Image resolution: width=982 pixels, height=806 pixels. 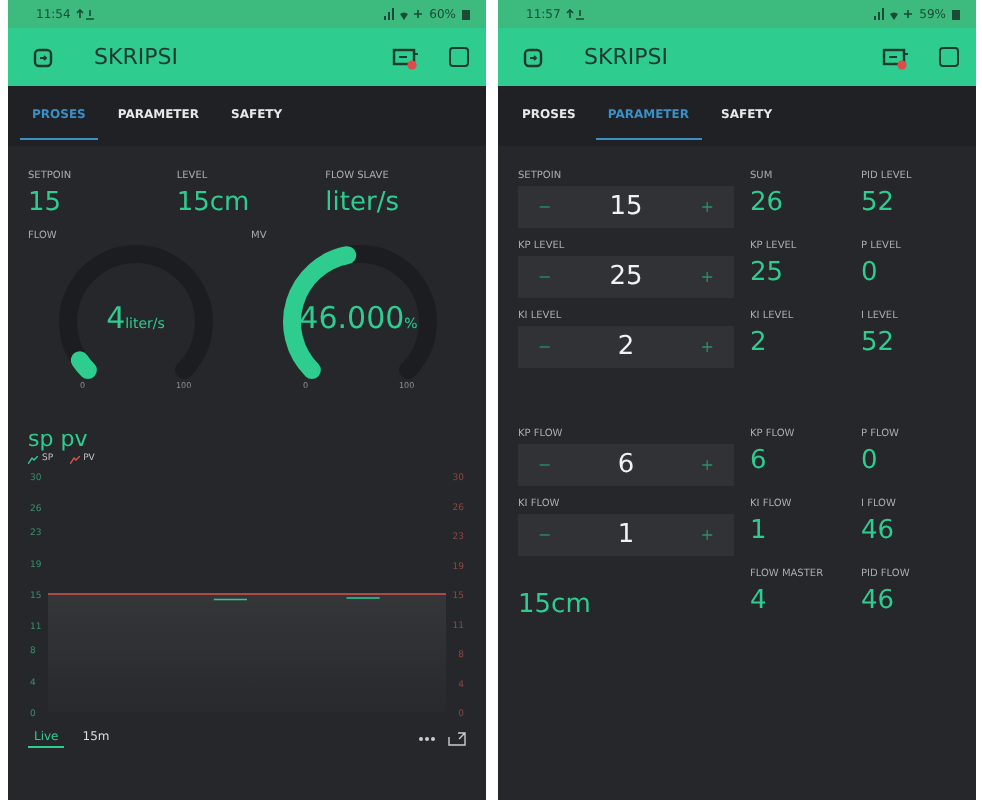 What do you see at coordinates (626, 347) in the screenshot?
I see `stepper-value: 2` at bounding box center [626, 347].